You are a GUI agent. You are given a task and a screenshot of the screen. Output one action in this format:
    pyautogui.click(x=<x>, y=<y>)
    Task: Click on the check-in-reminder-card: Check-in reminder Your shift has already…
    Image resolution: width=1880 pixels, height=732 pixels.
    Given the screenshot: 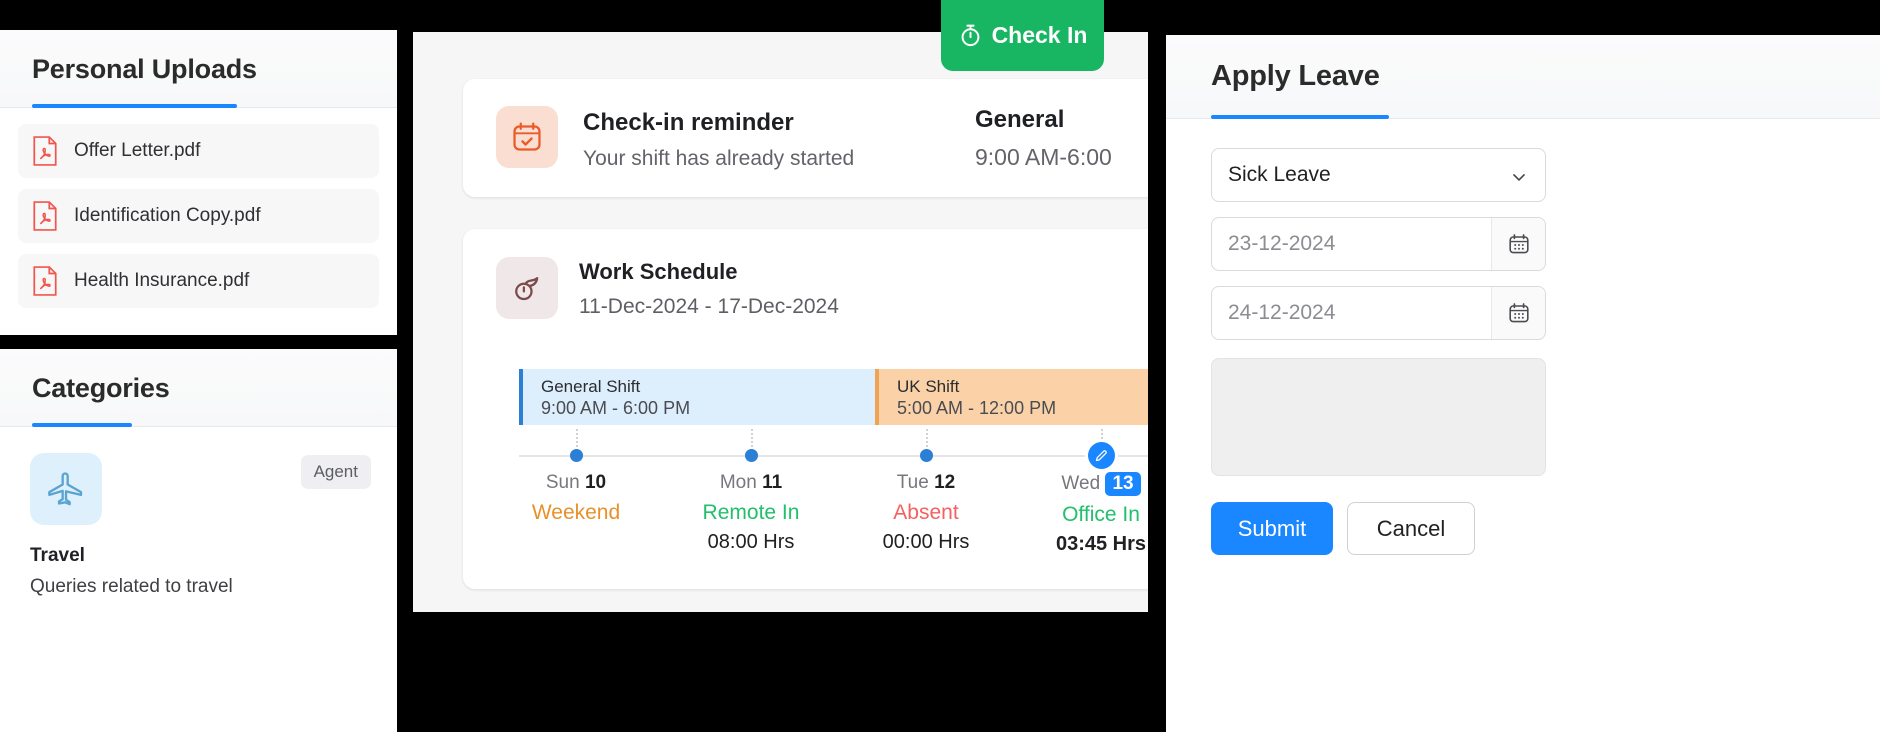 What is the action you would take?
    pyautogui.click(x=805, y=138)
    